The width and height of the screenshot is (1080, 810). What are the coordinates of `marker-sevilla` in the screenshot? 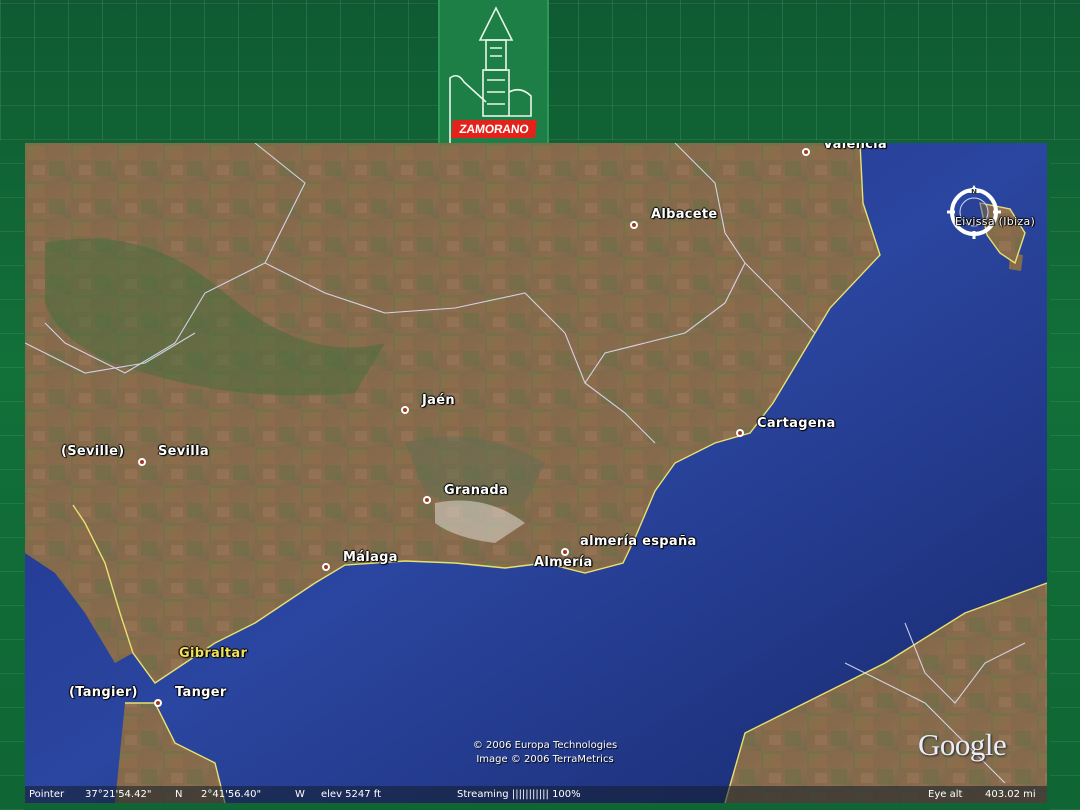 It's located at (142, 462).